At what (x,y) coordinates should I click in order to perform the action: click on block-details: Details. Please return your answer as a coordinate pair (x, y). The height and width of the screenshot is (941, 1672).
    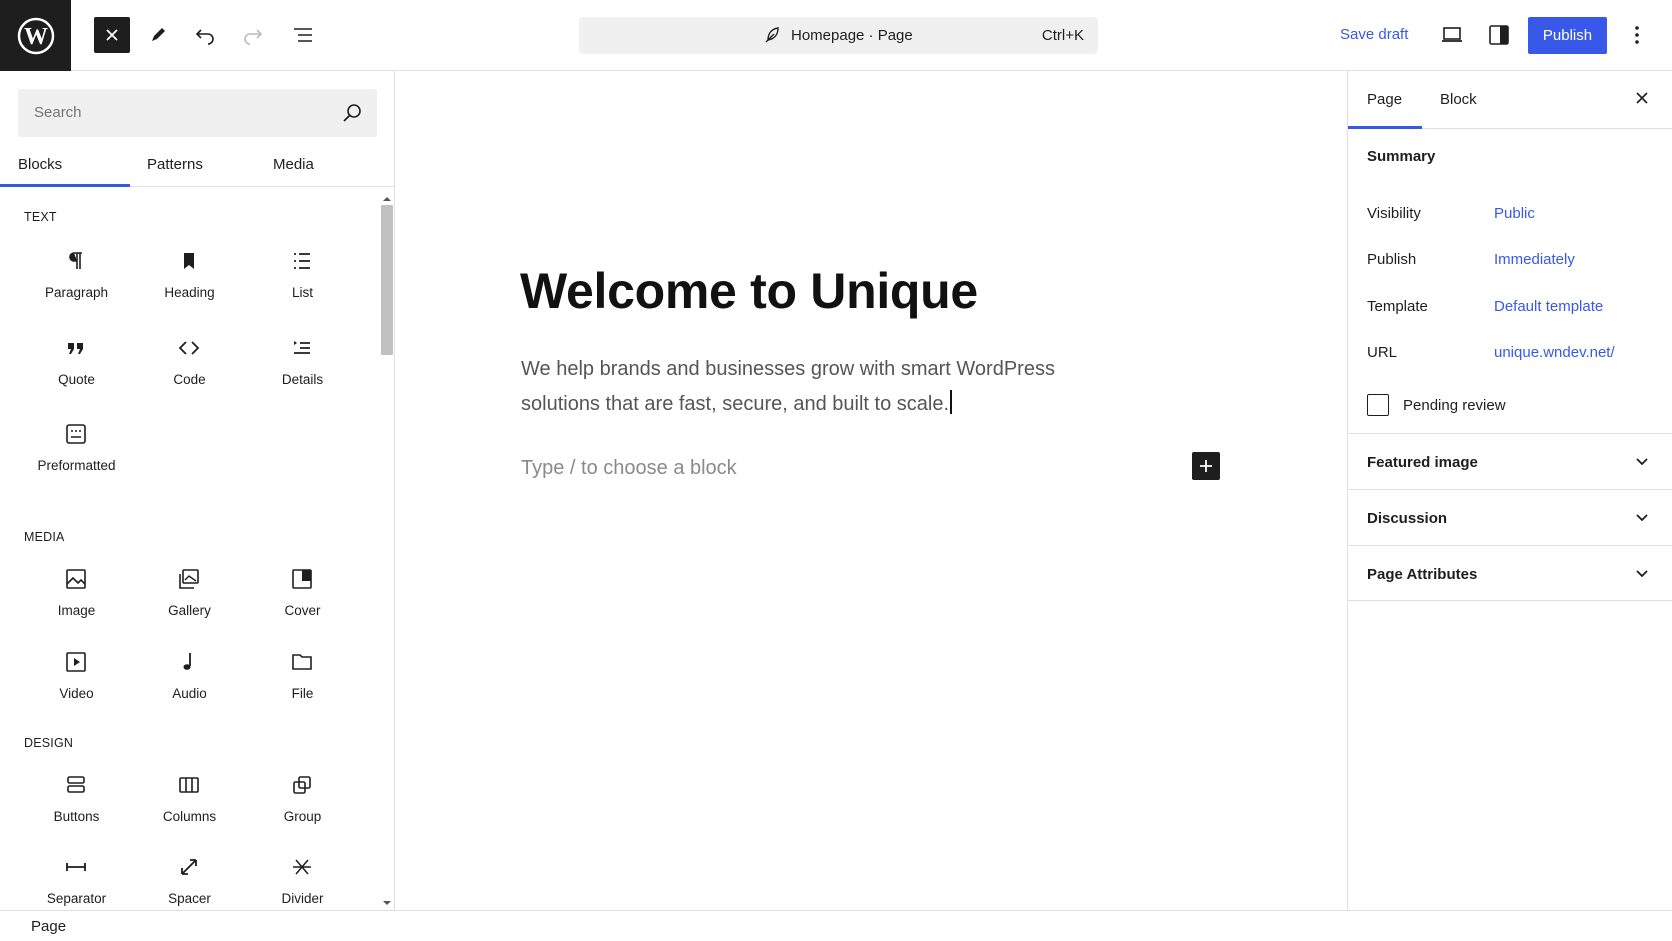
    Looking at the image, I should click on (302, 376).